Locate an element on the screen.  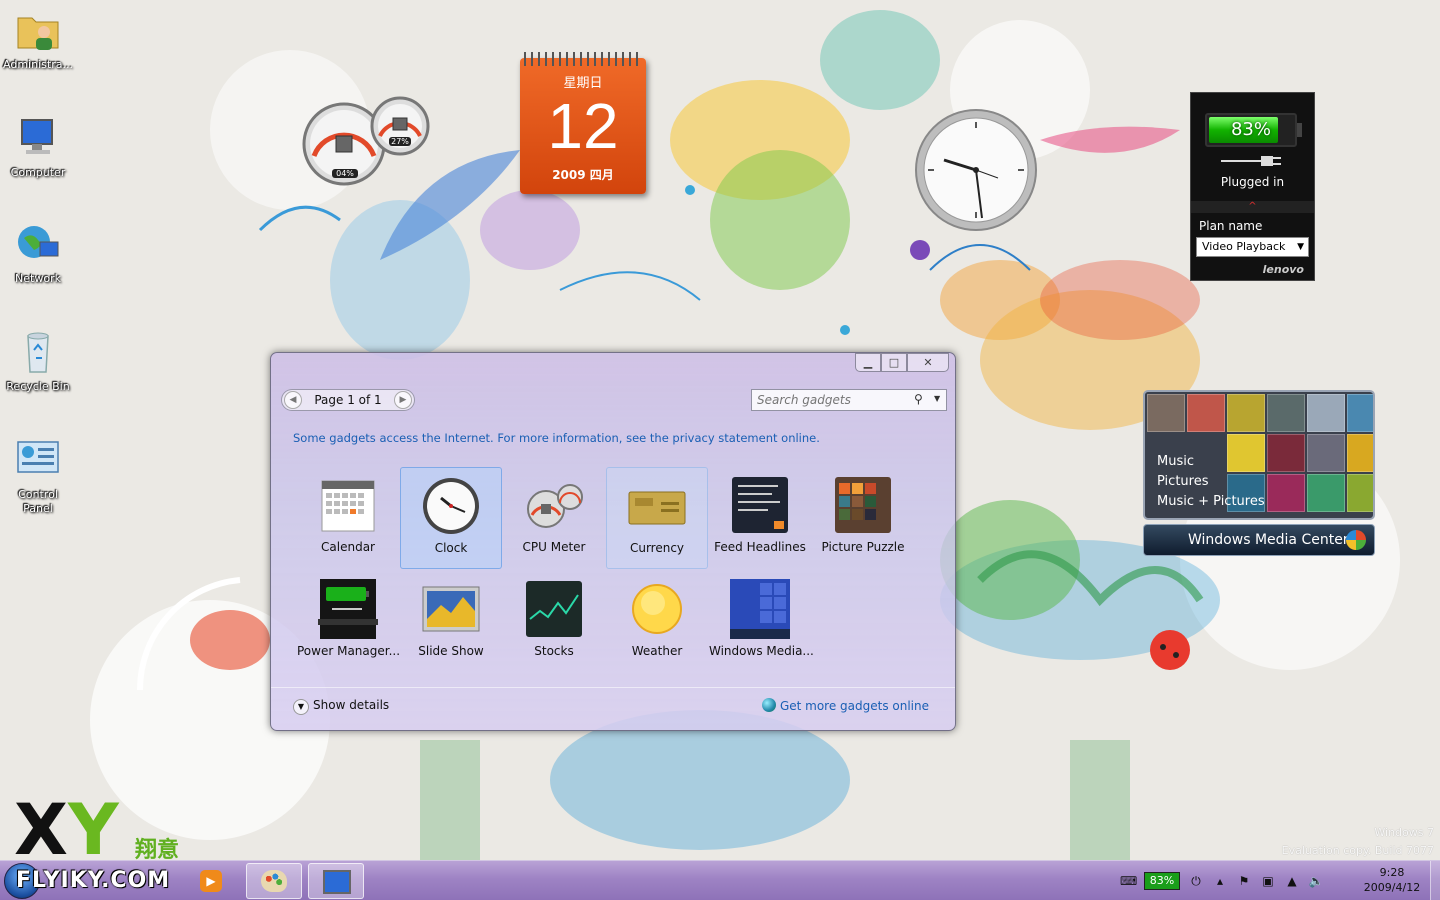
action-center-flag-icon: ⚑ is located at coordinates (1244, 881).